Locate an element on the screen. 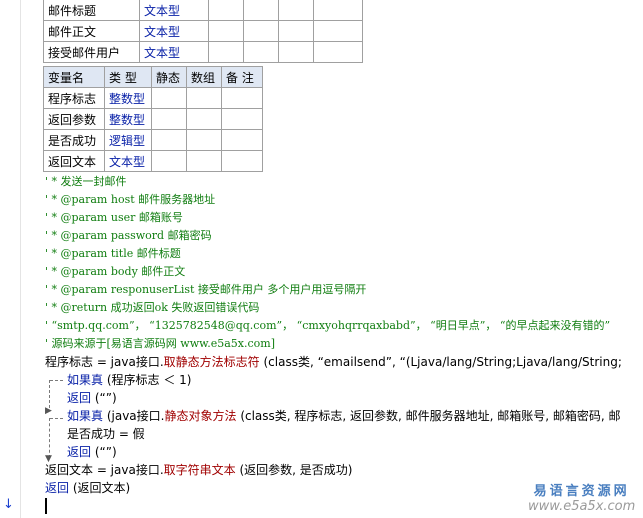 The height and width of the screenshot is (518, 643). header-note: 备 注 is located at coordinates (242, 77).